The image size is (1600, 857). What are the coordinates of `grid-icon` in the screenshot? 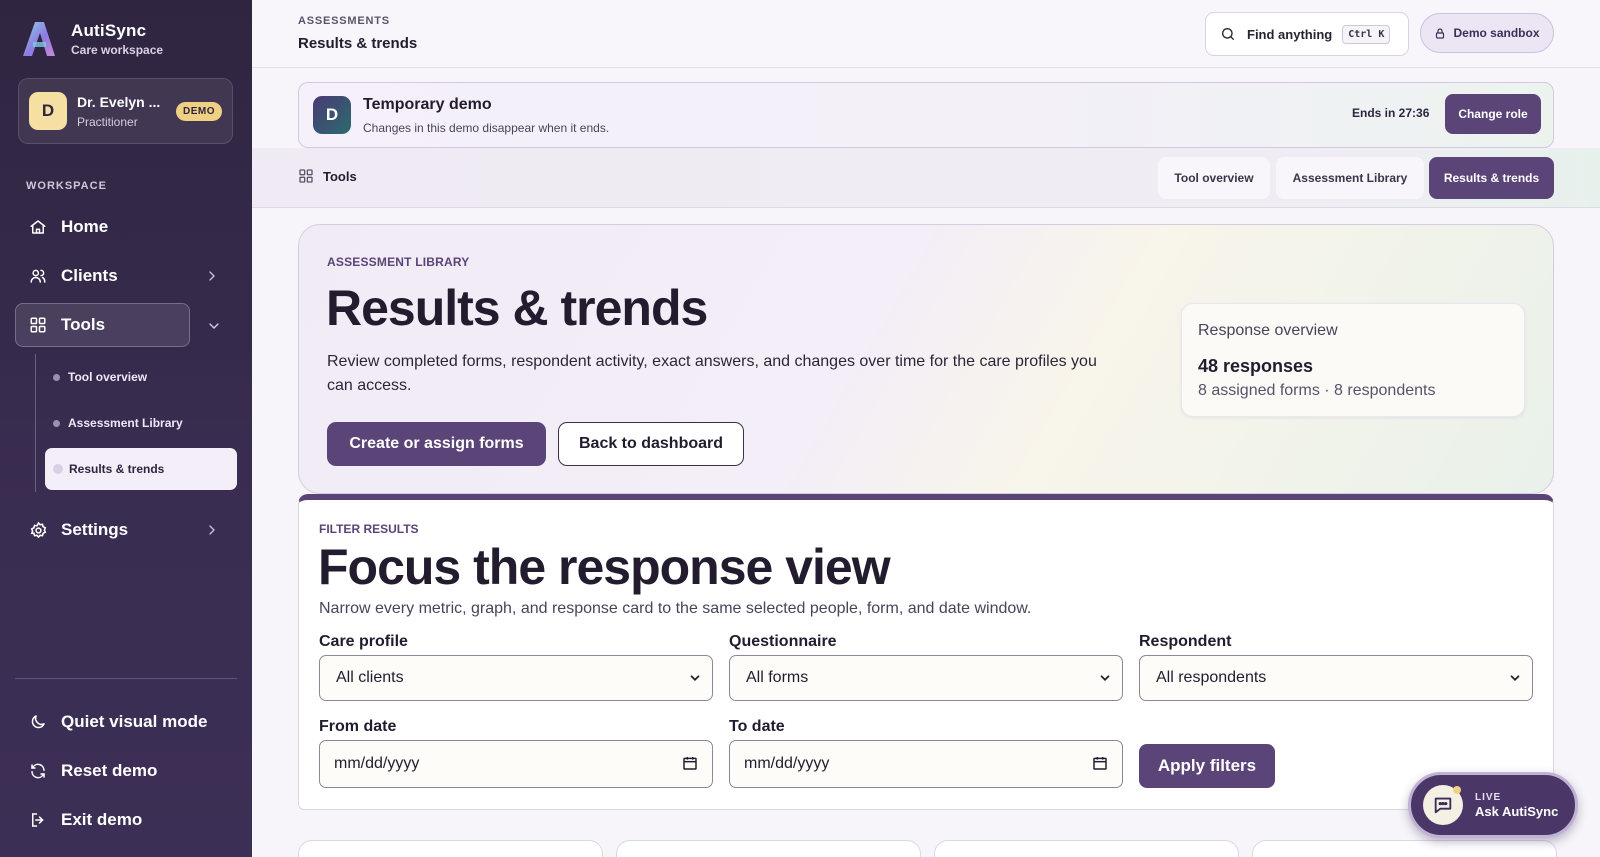 It's located at (38, 325).